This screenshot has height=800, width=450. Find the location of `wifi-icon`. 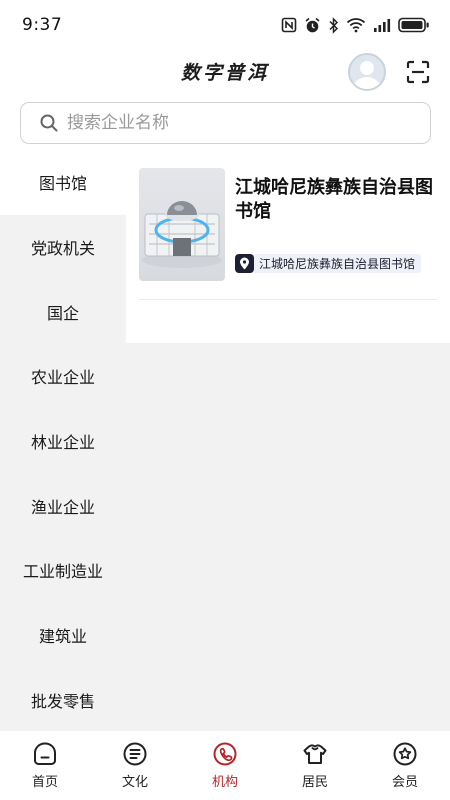

wifi-icon is located at coordinates (356, 25).